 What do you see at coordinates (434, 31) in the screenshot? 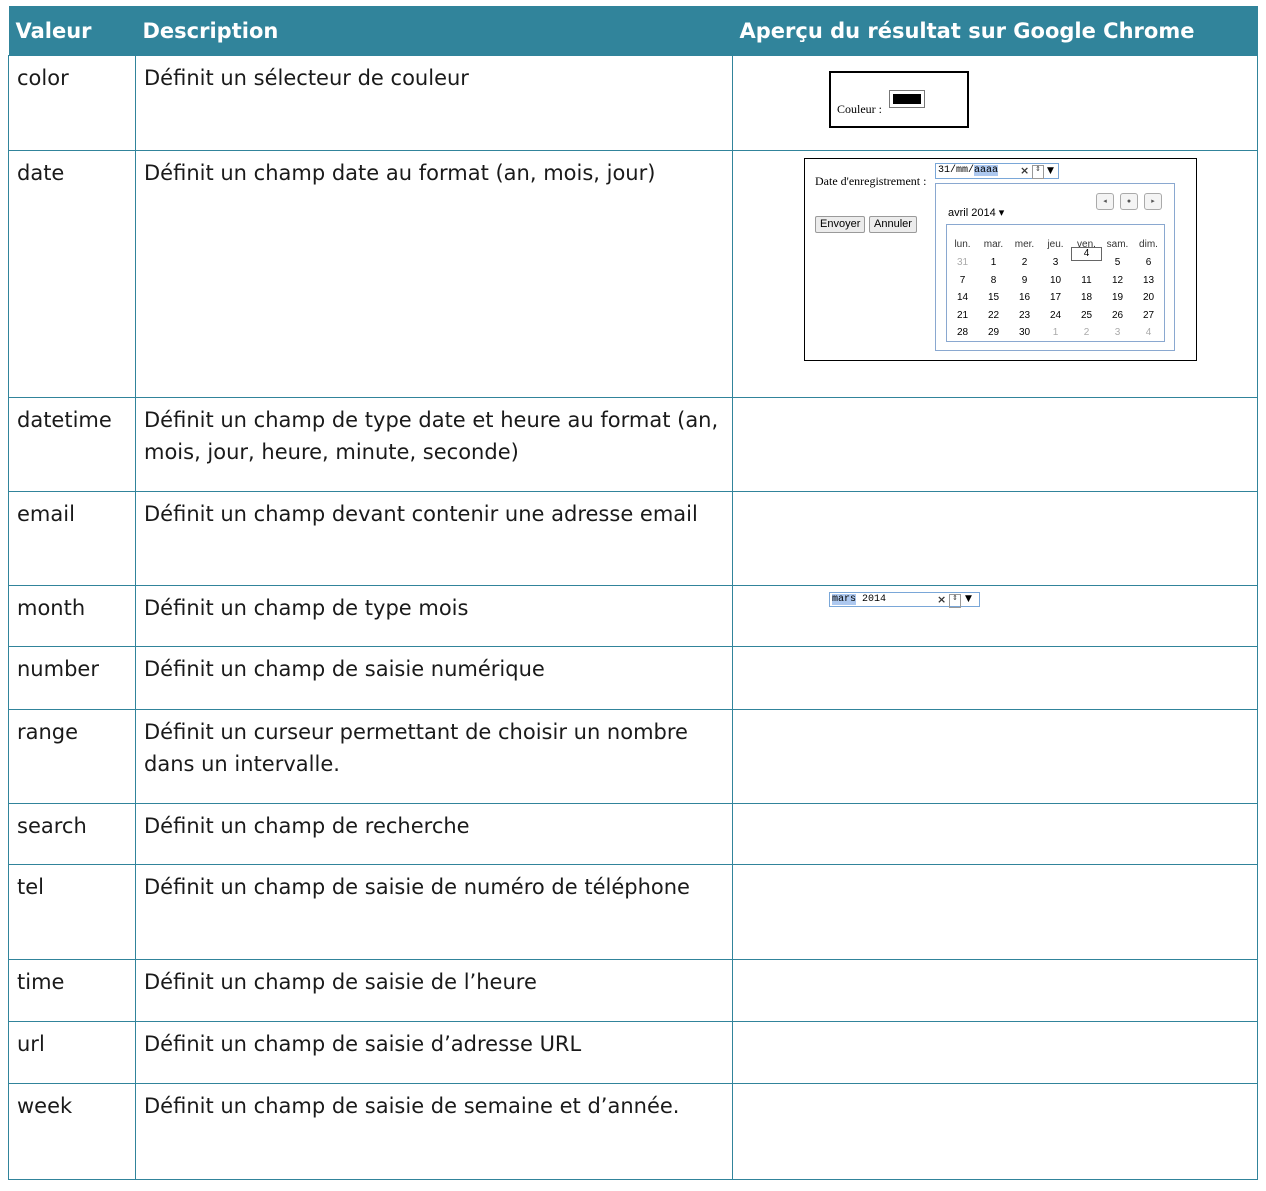
I see `header-description: Description` at bounding box center [434, 31].